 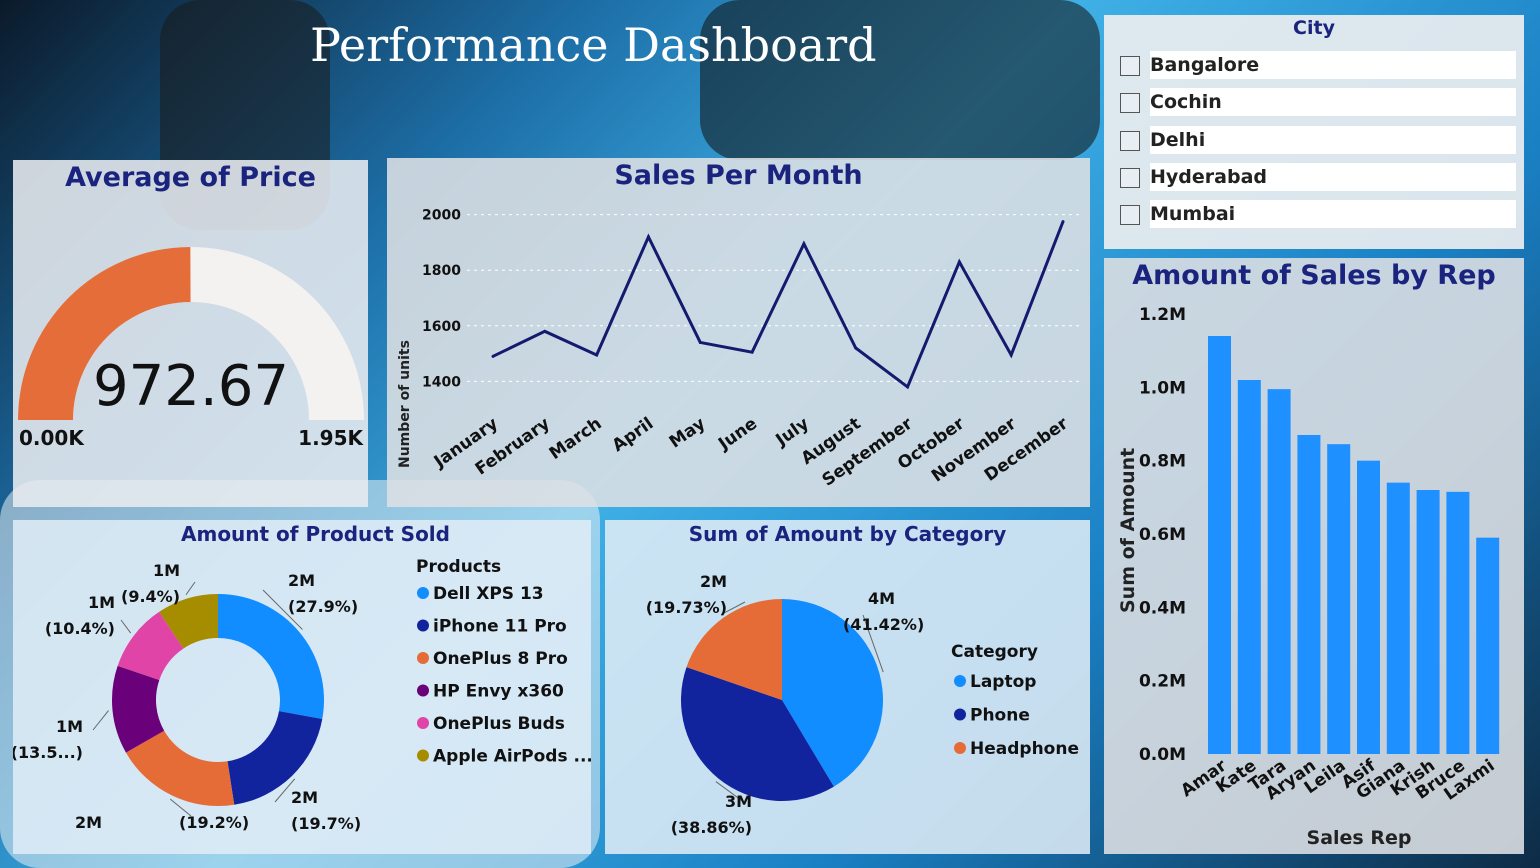 What do you see at coordinates (499, 724) in the screenshot?
I see `legend-item-label: OnePlus Buds` at bounding box center [499, 724].